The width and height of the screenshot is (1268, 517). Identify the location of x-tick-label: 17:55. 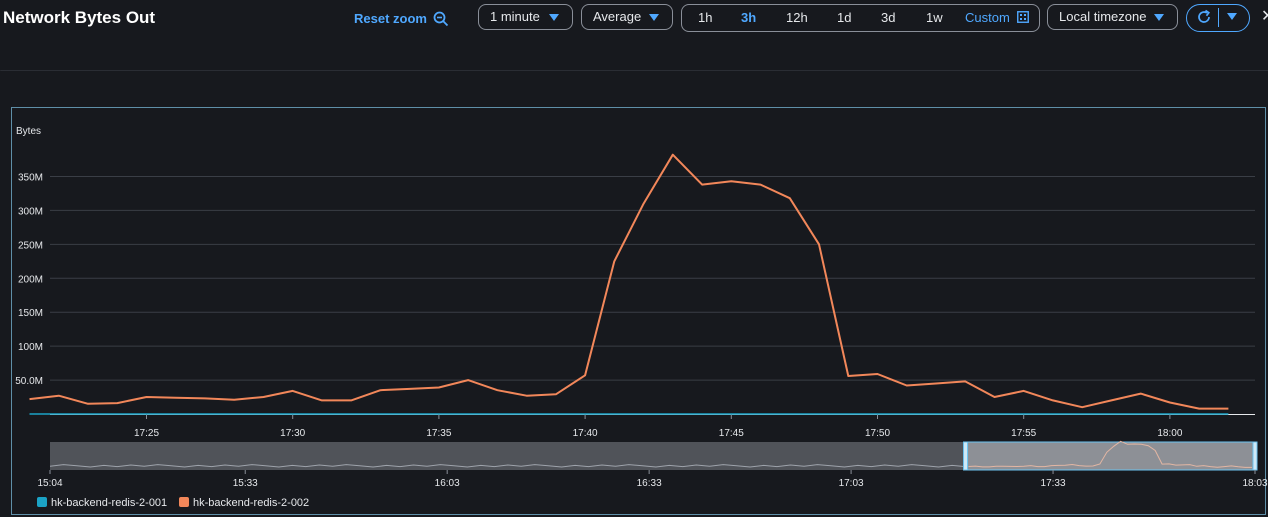
(1023, 433).